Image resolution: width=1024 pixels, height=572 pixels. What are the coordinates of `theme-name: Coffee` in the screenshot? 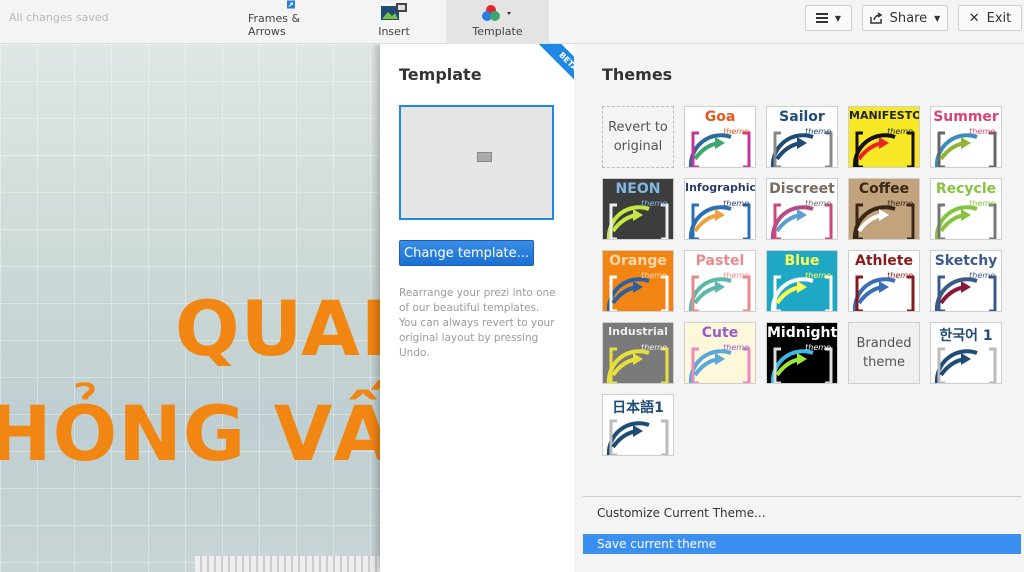 It's located at (884, 189).